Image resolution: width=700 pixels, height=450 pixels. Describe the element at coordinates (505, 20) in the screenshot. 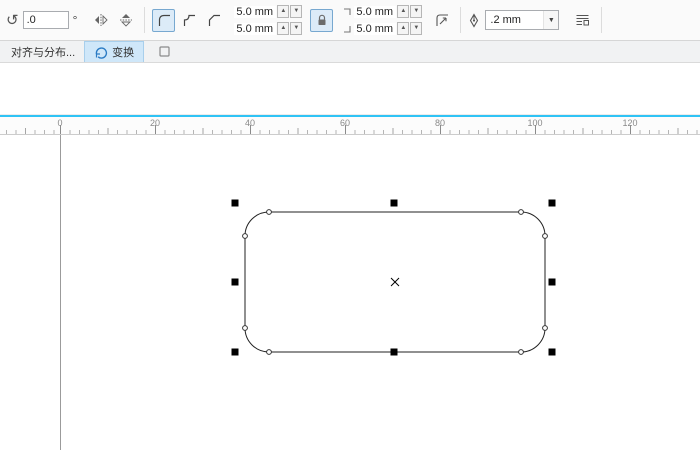

I see `outline-width-value: .2 mm` at that location.